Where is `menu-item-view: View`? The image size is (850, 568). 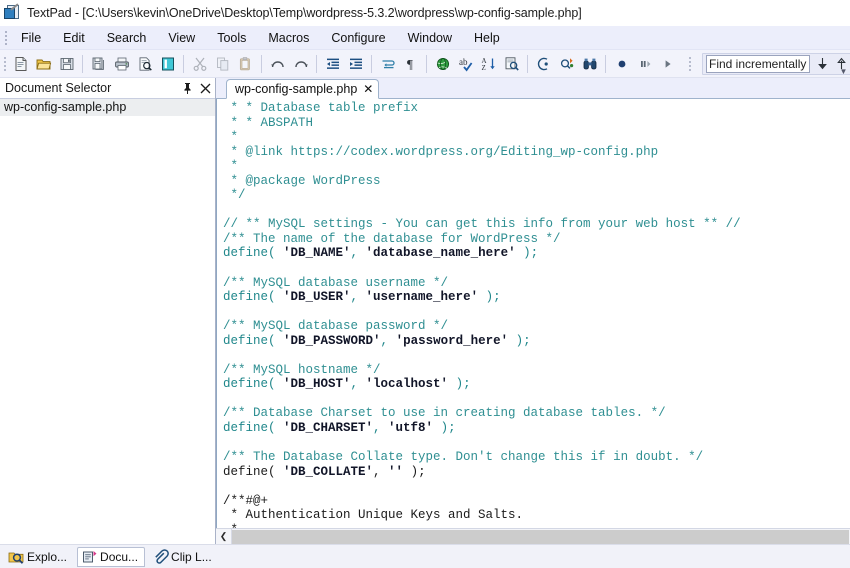 menu-item-view: View is located at coordinates (181, 38).